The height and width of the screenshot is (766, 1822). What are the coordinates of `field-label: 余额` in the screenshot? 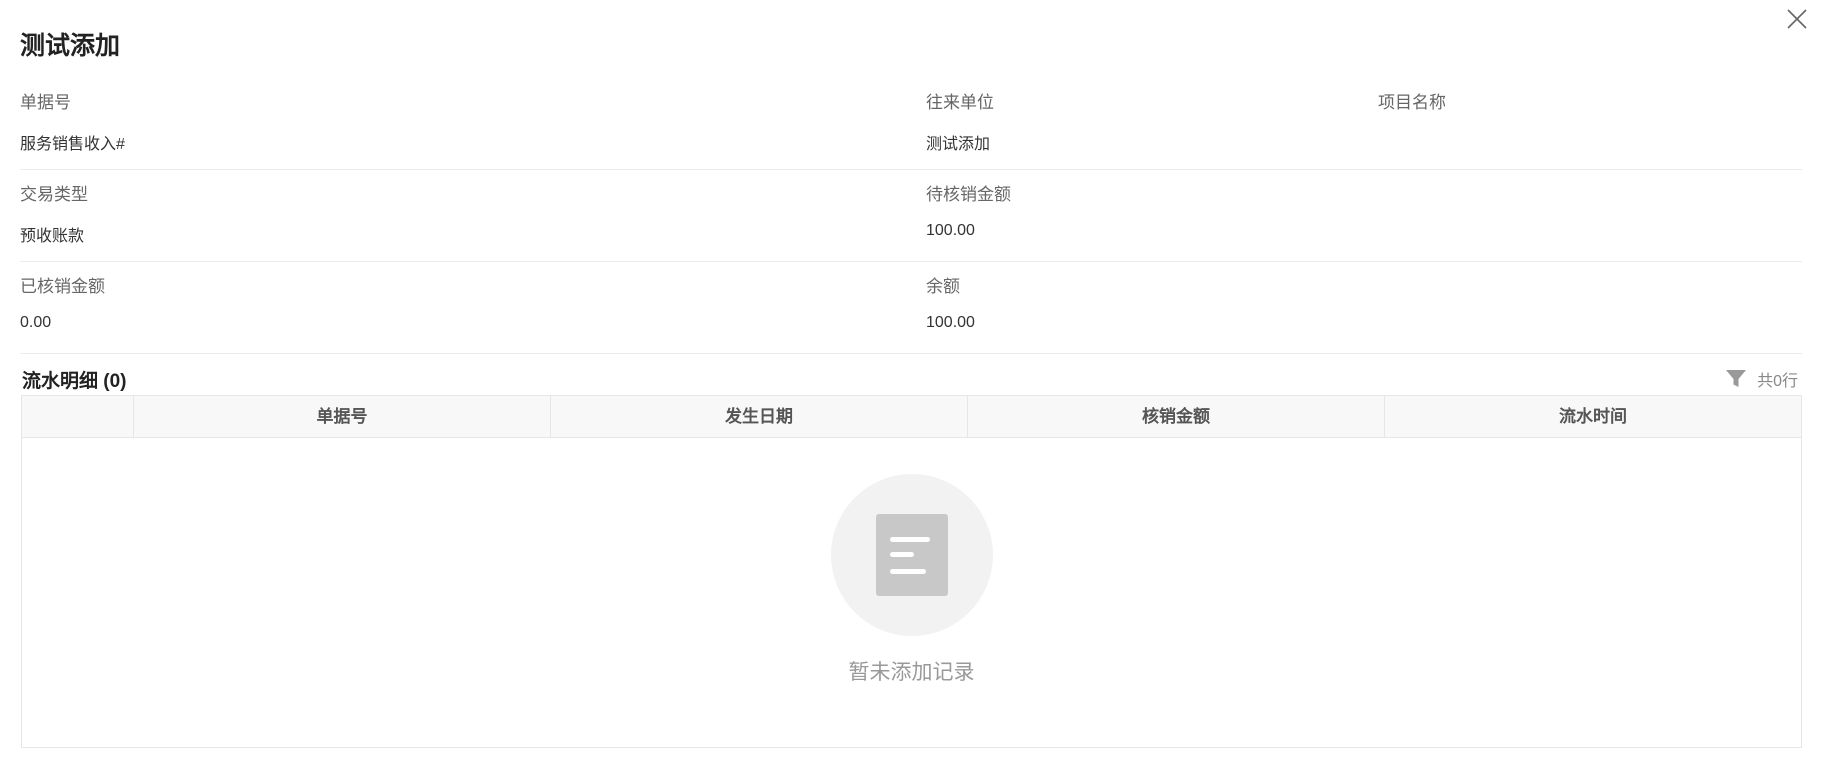 It's located at (943, 286).